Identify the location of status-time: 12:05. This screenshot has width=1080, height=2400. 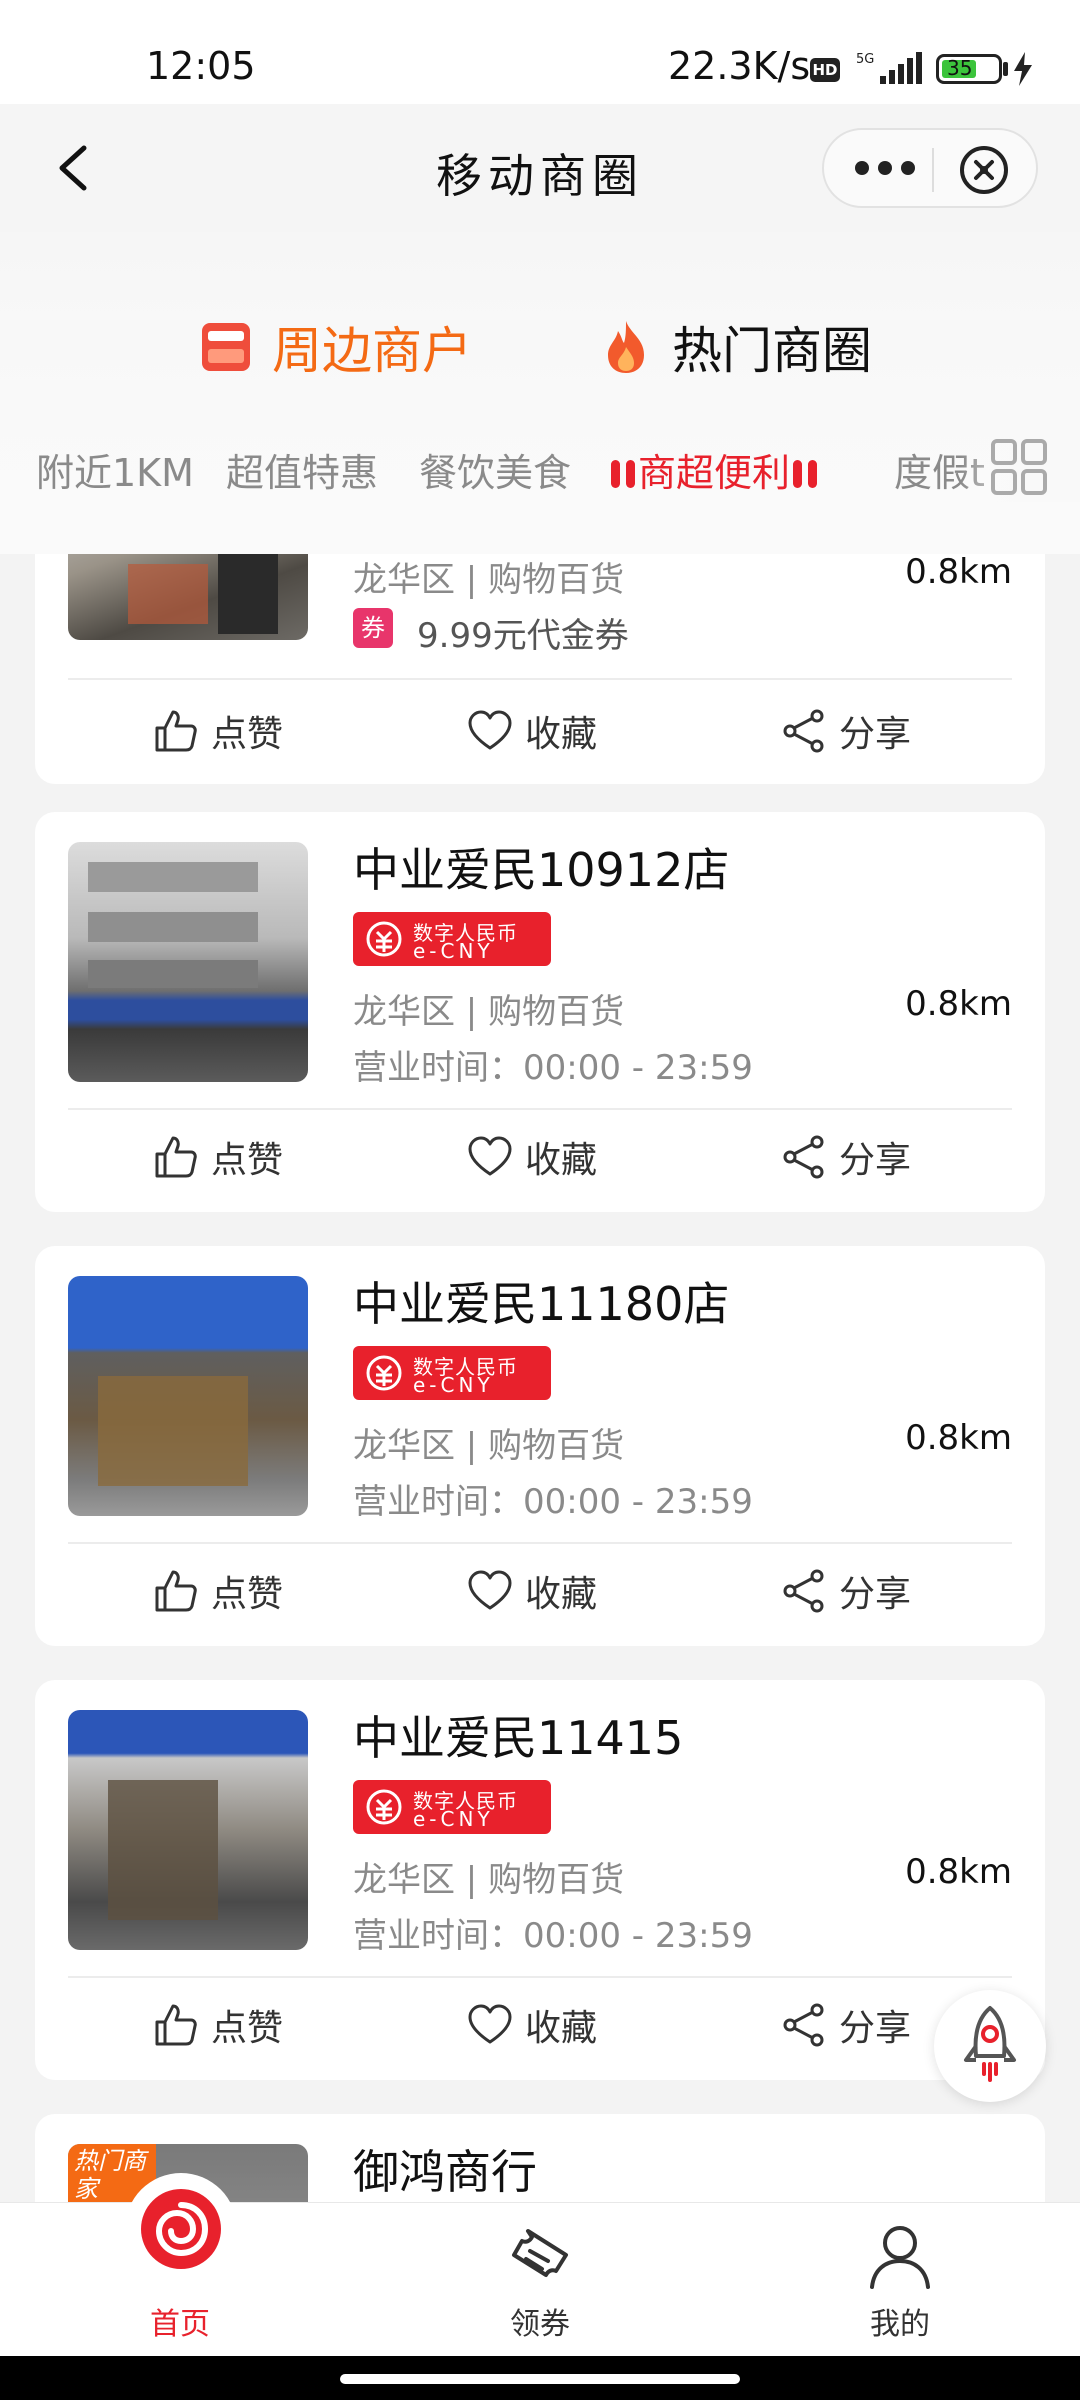
(201, 66).